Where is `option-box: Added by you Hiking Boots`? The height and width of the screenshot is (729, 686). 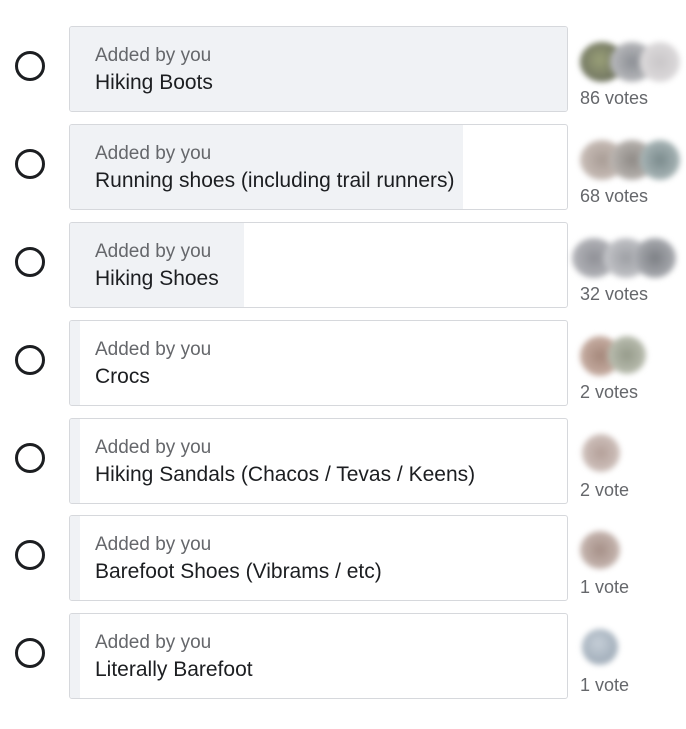
option-box: Added by you Hiking Boots is located at coordinates (318, 69).